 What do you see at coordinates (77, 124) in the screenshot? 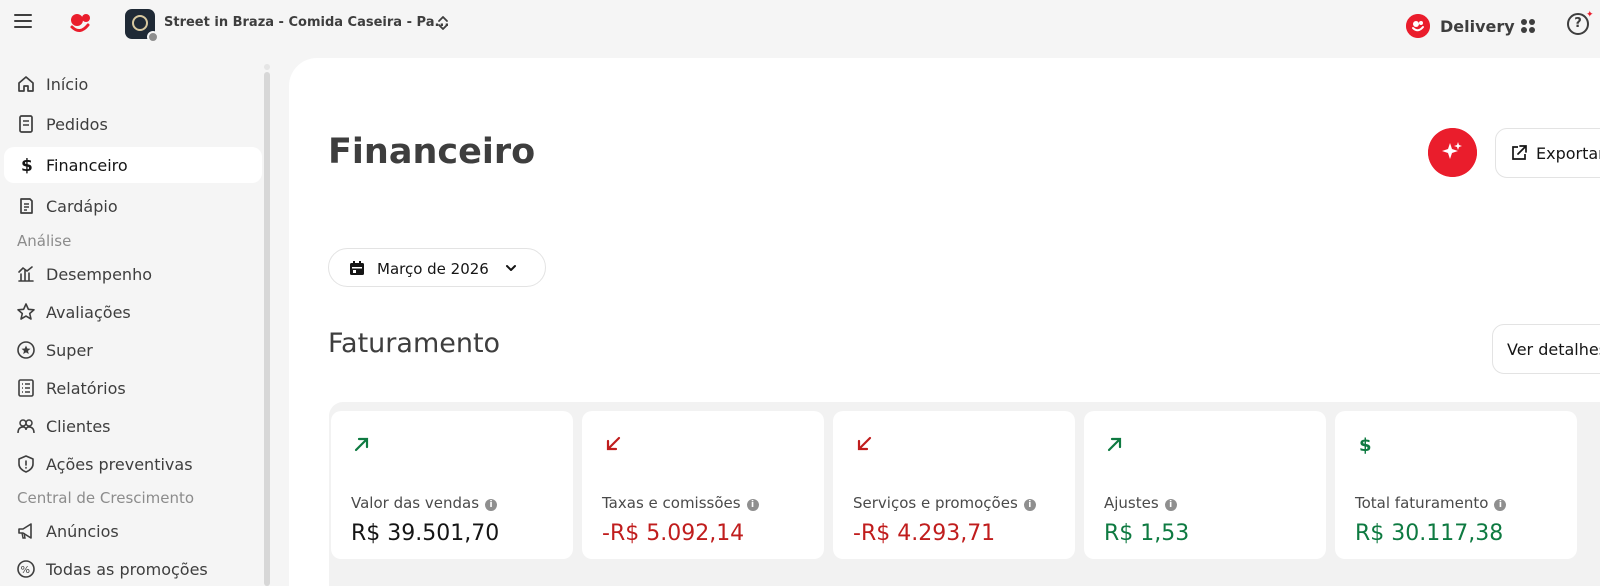
I see `sidebar-item-label: Pedidos` at bounding box center [77, 124].